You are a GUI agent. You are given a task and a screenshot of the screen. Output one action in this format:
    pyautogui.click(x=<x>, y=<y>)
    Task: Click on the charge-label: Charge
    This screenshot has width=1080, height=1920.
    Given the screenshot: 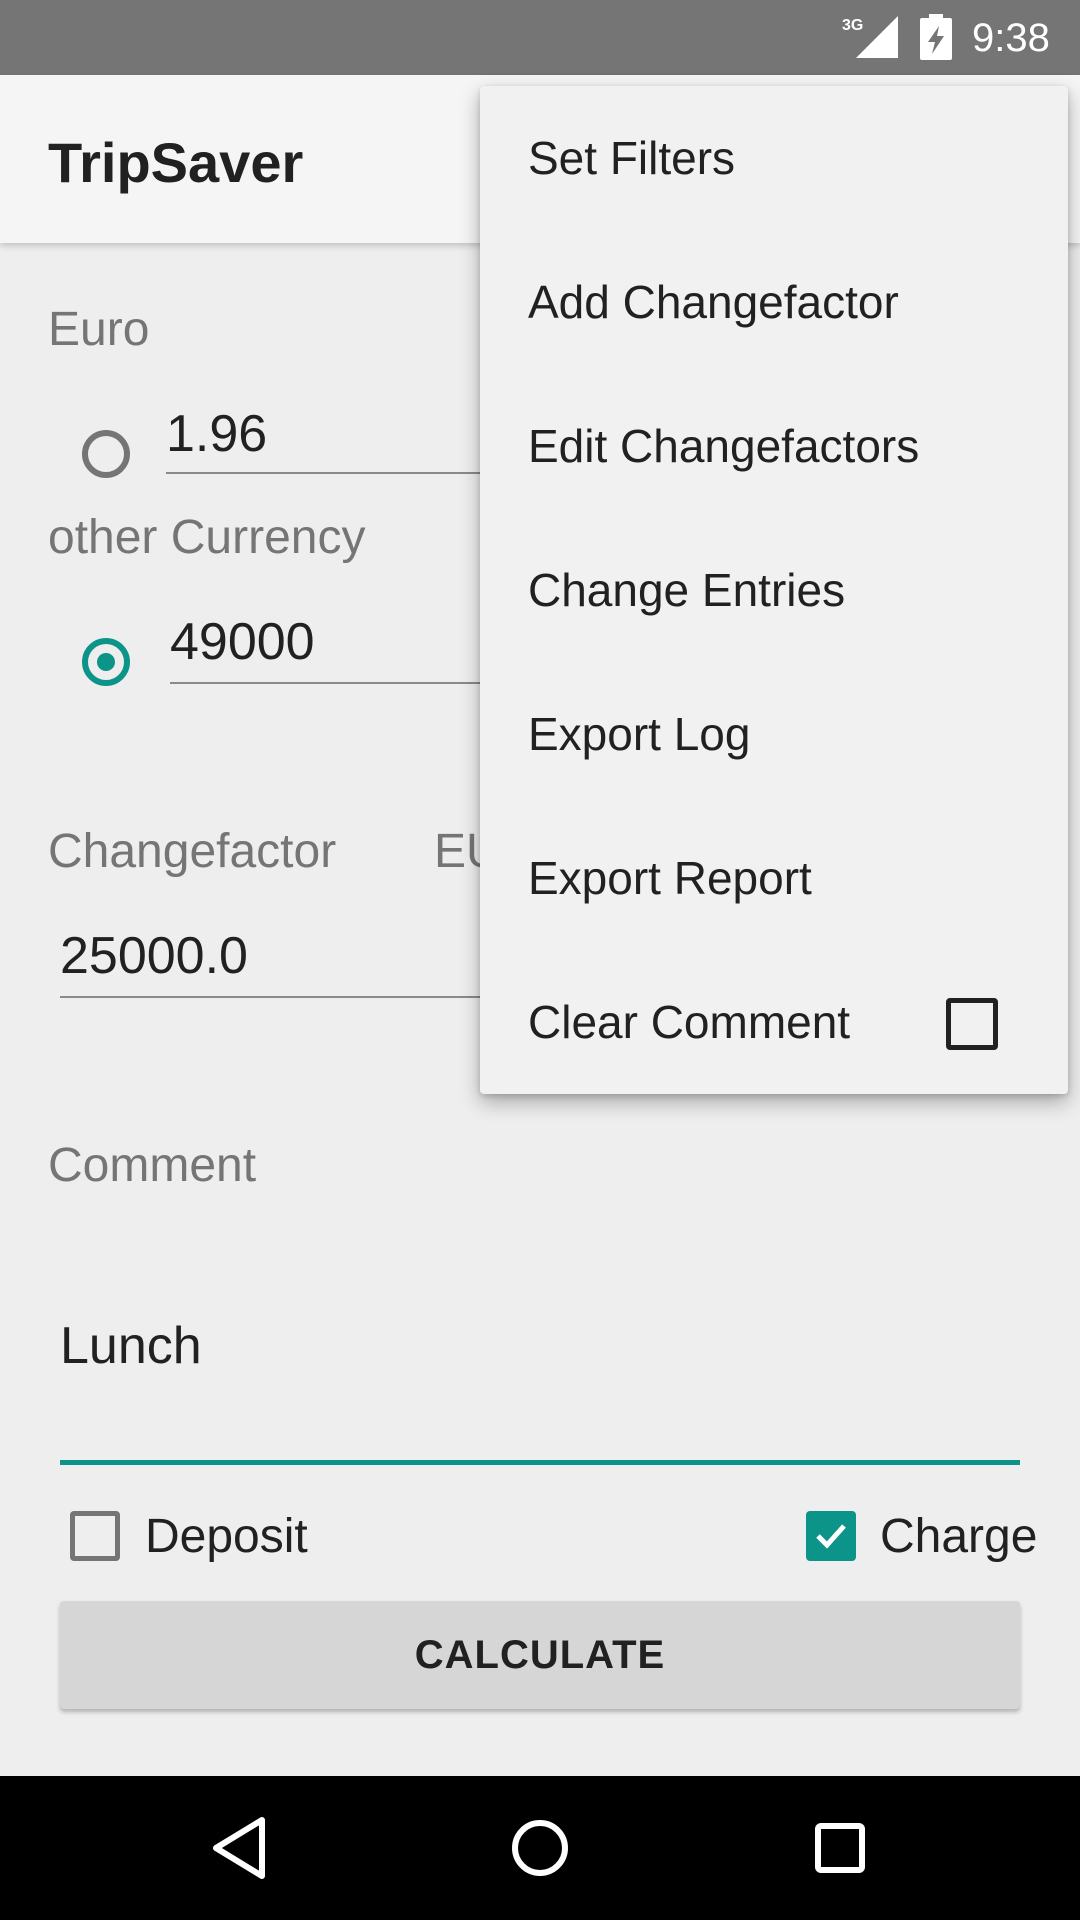 What is the action you would take?
    pyautogui.click(x=959, y=1536)
    